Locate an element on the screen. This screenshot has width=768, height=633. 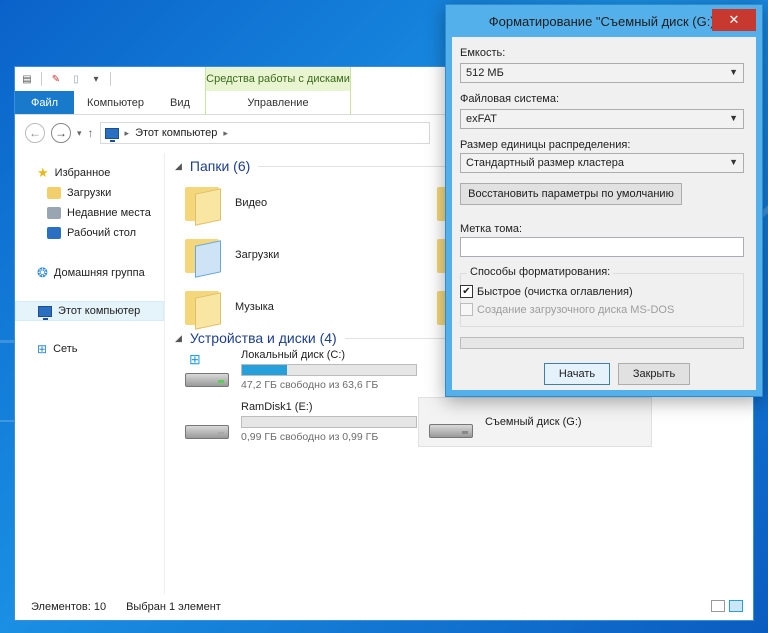
drive-g: Съемный диск (G:) is located at coordinates (535, 422).